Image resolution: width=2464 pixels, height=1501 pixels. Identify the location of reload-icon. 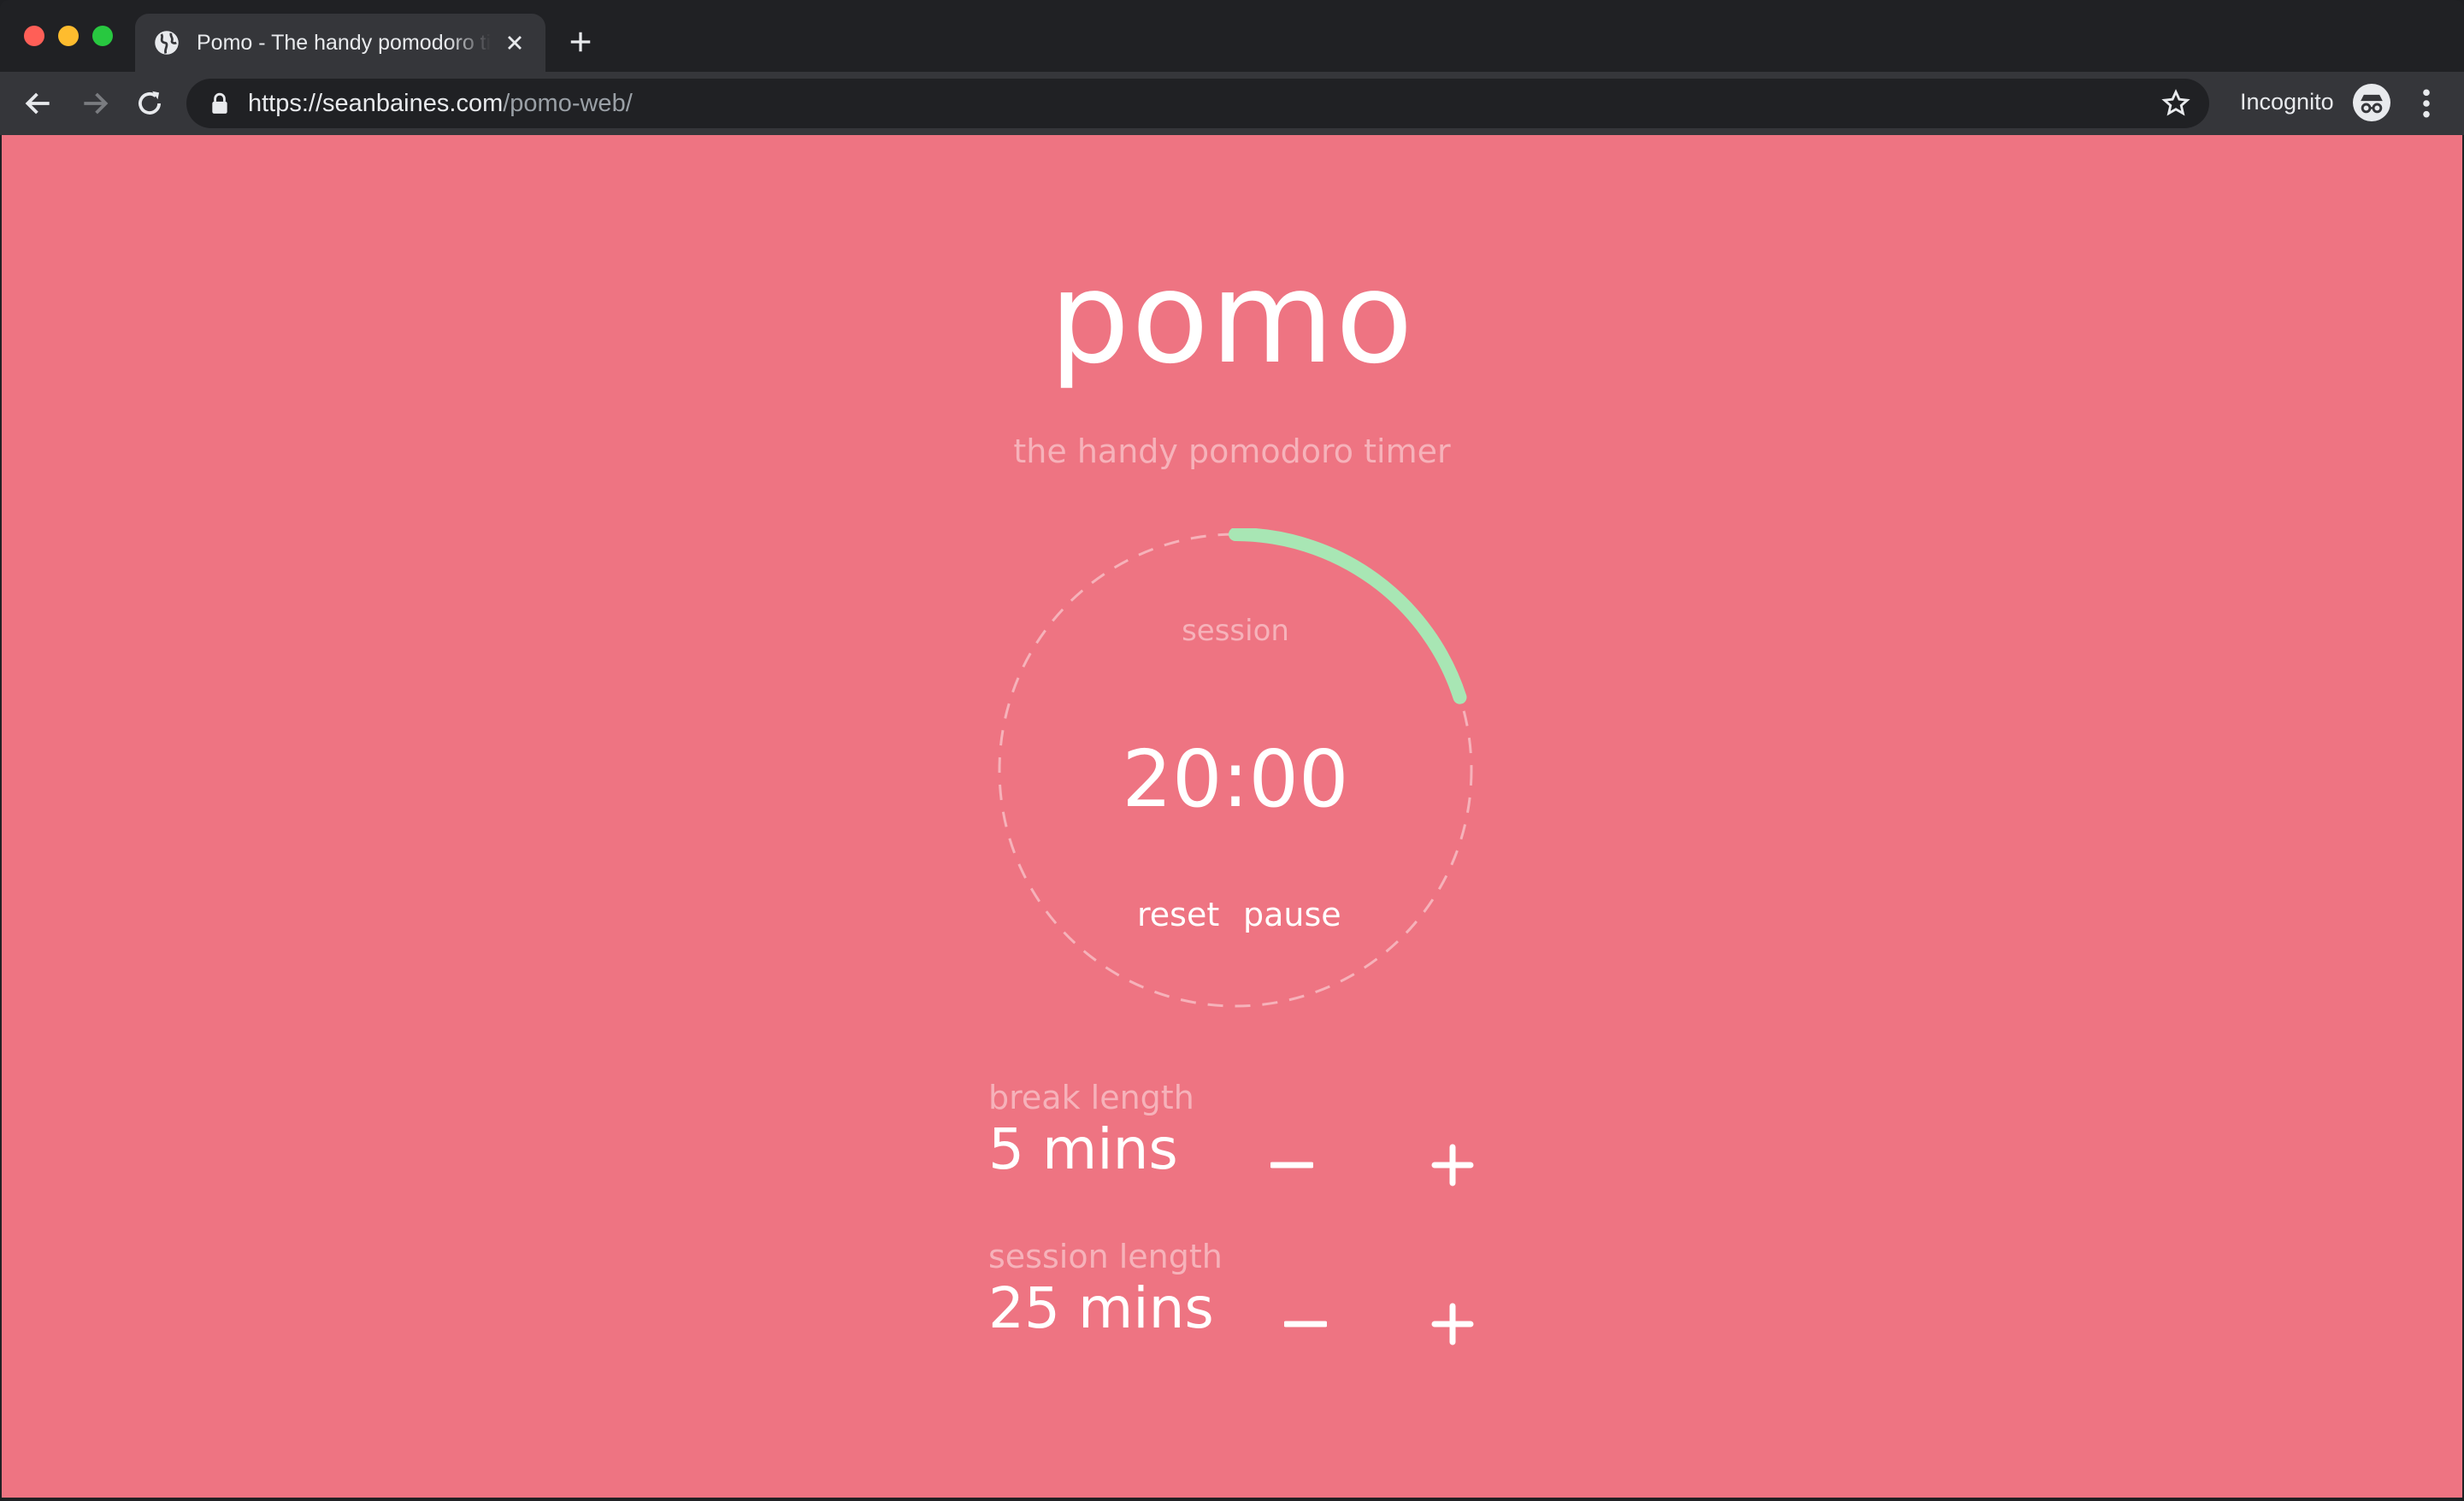
(149, 104).